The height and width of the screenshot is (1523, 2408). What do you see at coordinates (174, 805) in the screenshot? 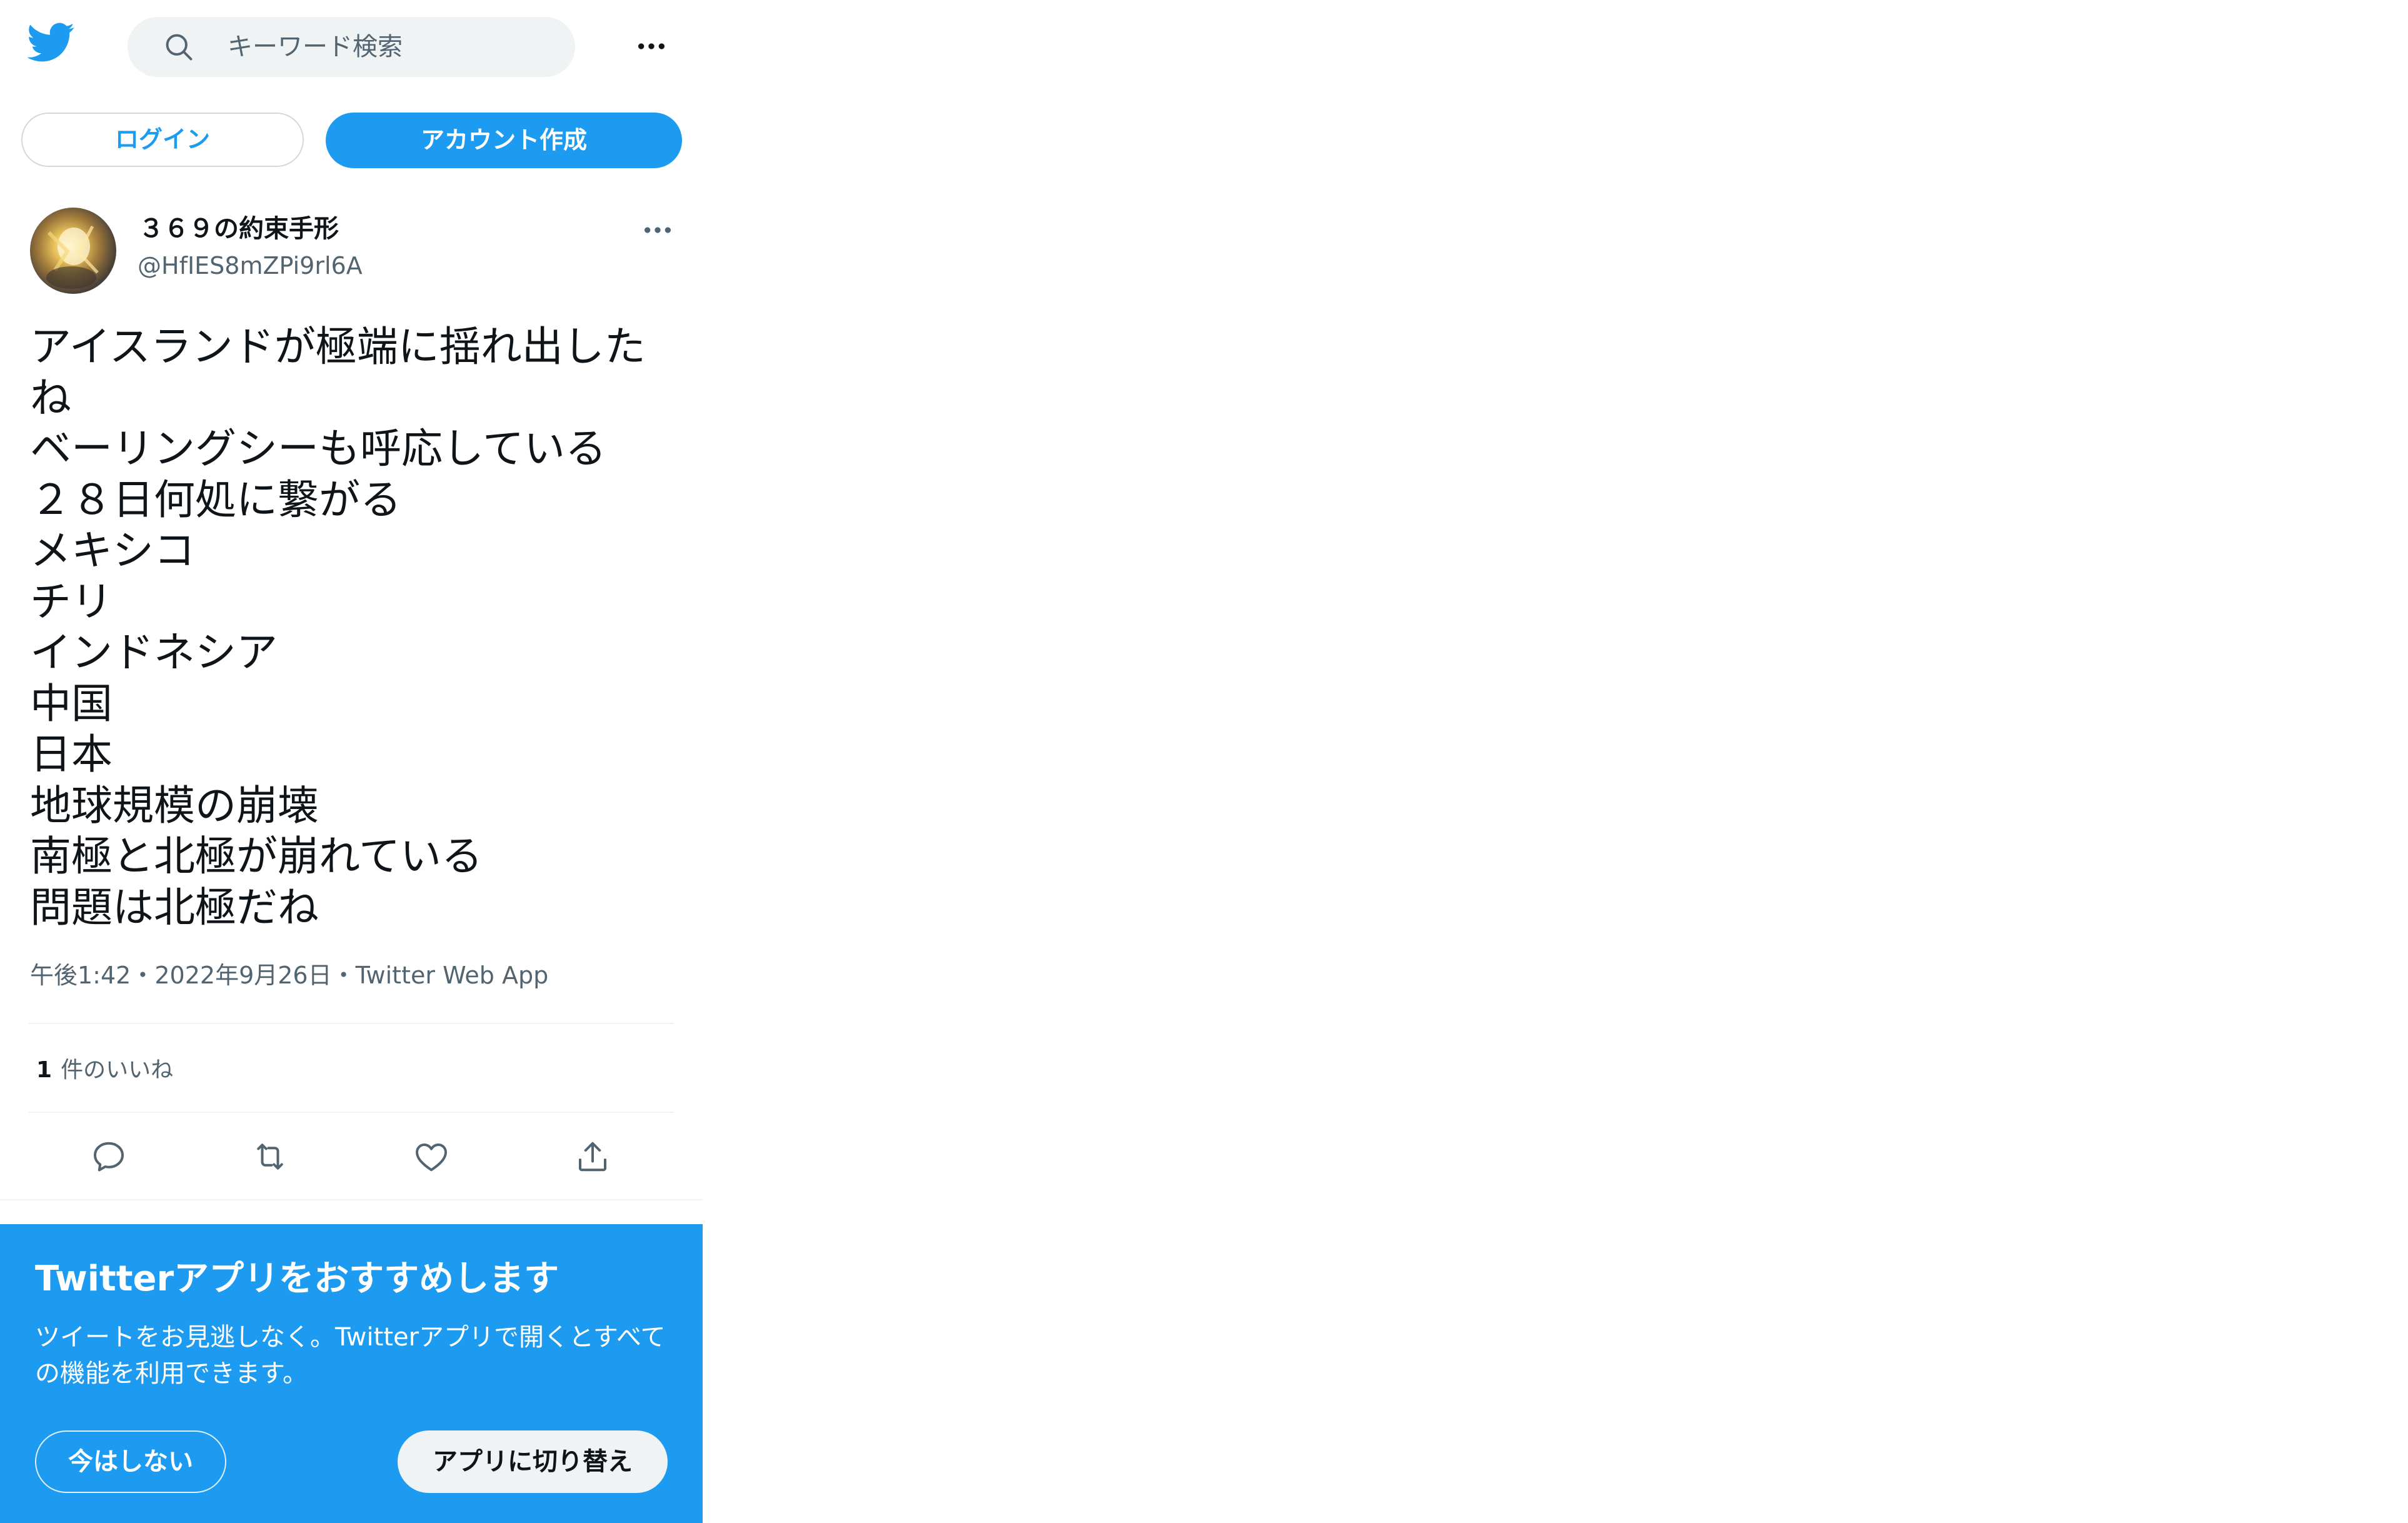
I see `tweet-line: 地球規模の崩壊` at bounding box center [174, 805].